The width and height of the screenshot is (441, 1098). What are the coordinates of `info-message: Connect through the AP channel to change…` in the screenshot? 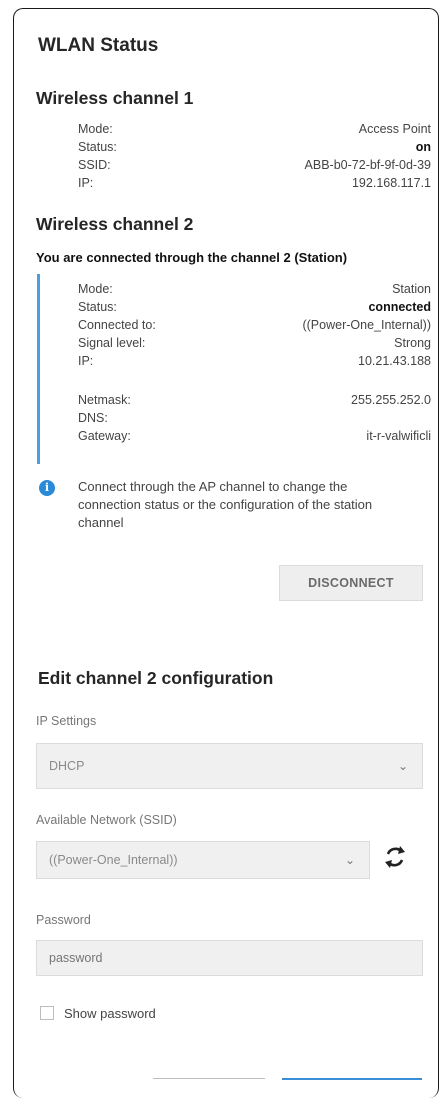 It's located at (225, 504).